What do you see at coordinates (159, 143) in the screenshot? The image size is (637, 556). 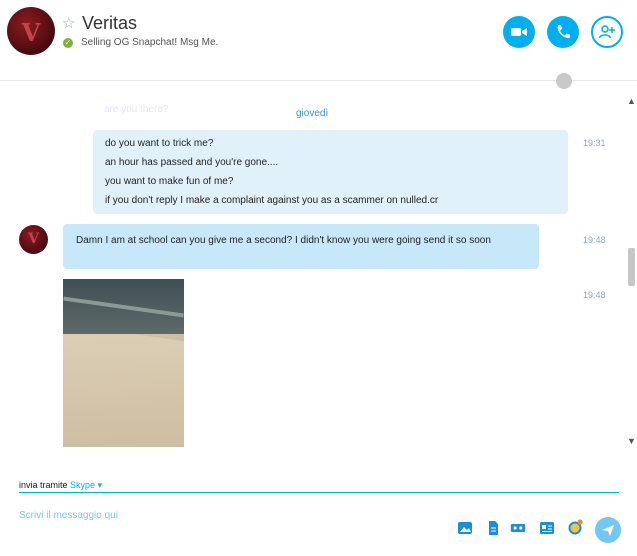 I see `message-line: do you want to trick me?` at bounding box center [159, 143].